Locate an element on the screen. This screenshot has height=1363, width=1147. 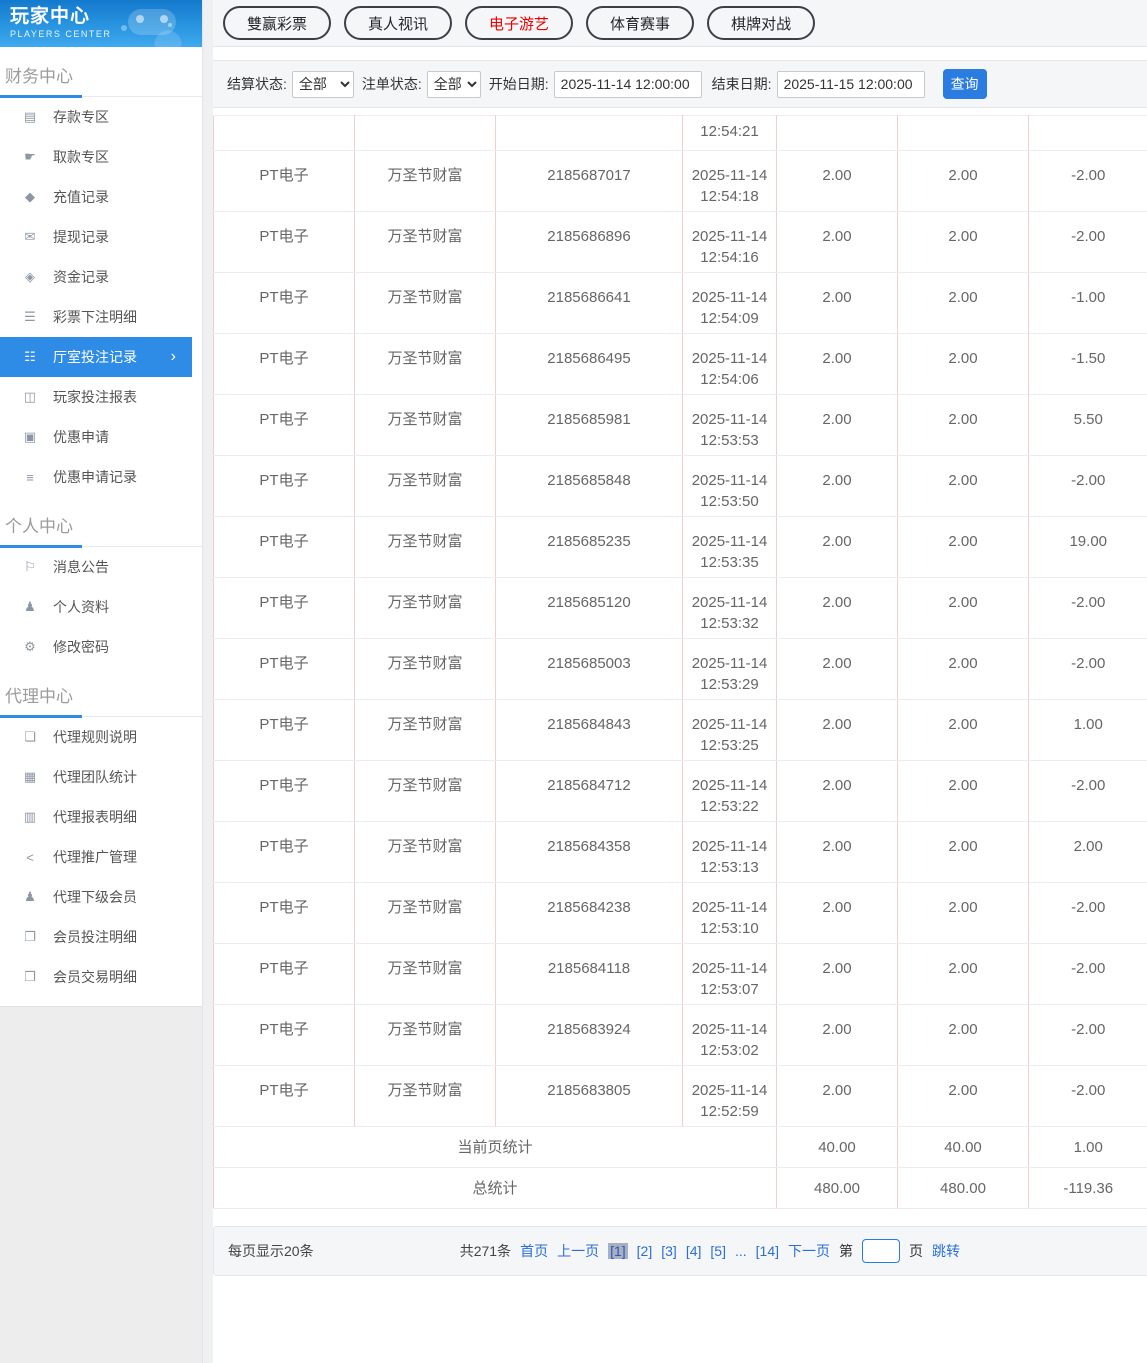
tab-bar: 雙赢彩票 真人视讯 电子游艺 体育赛事 棋牌对战 is located at coordinates (680, 23).